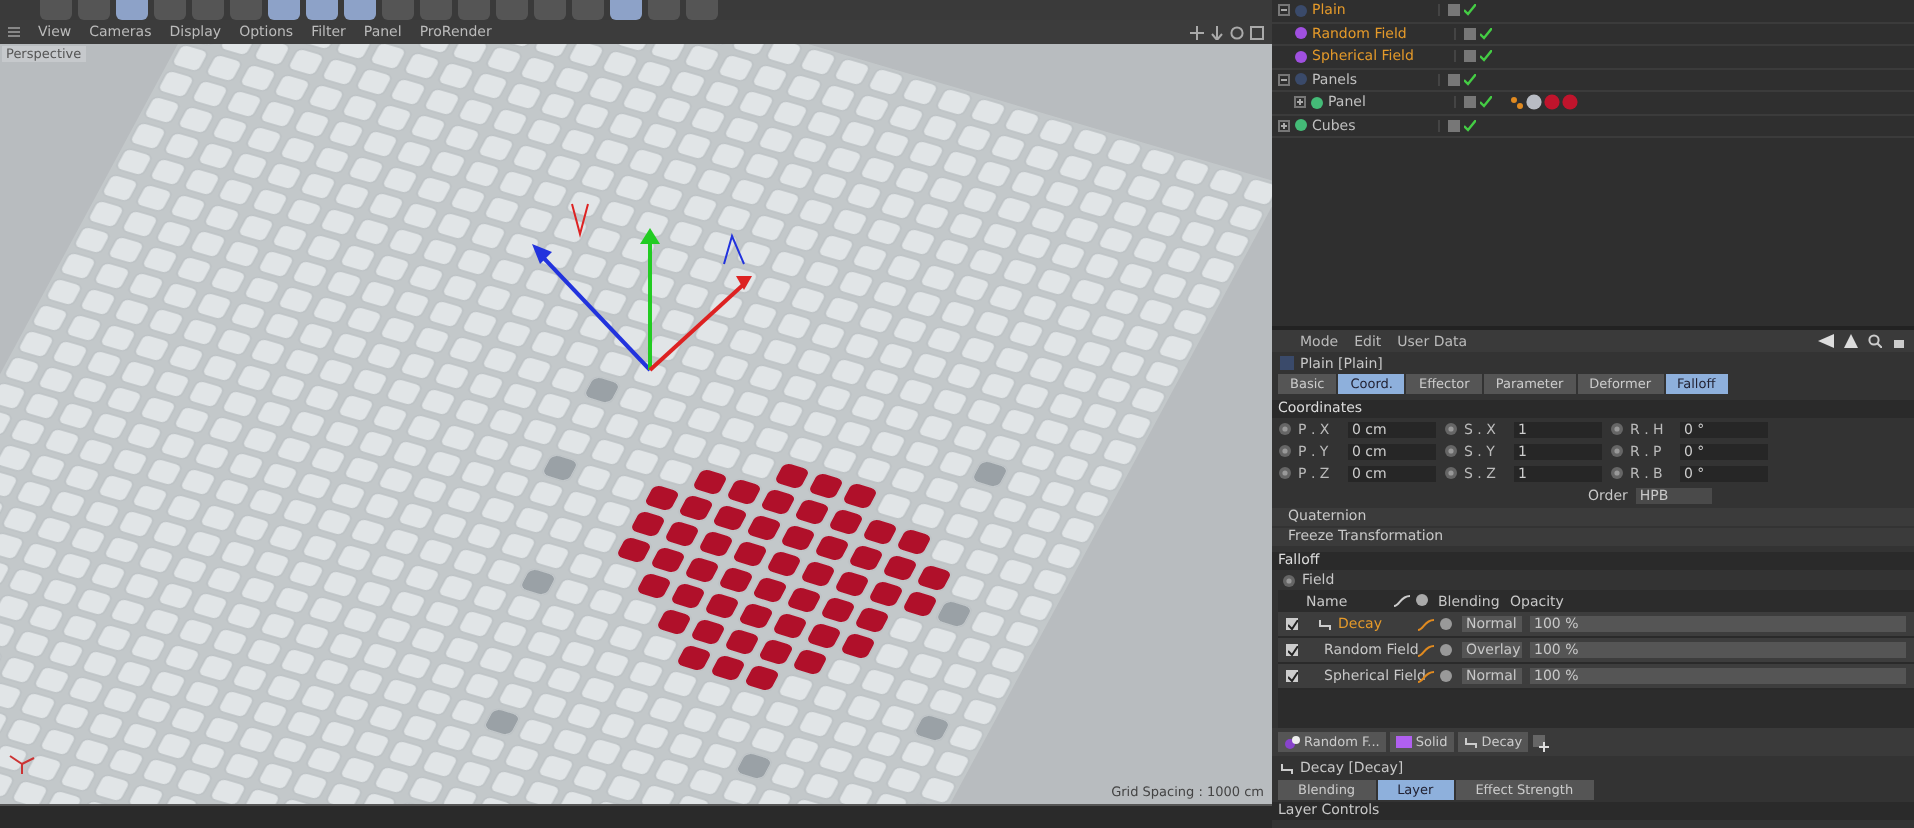 This screenshot has height=828, width=1914. Describe the element at coordinates (1292, 742) in the screenshot. I see `random-field-icon` at that location.